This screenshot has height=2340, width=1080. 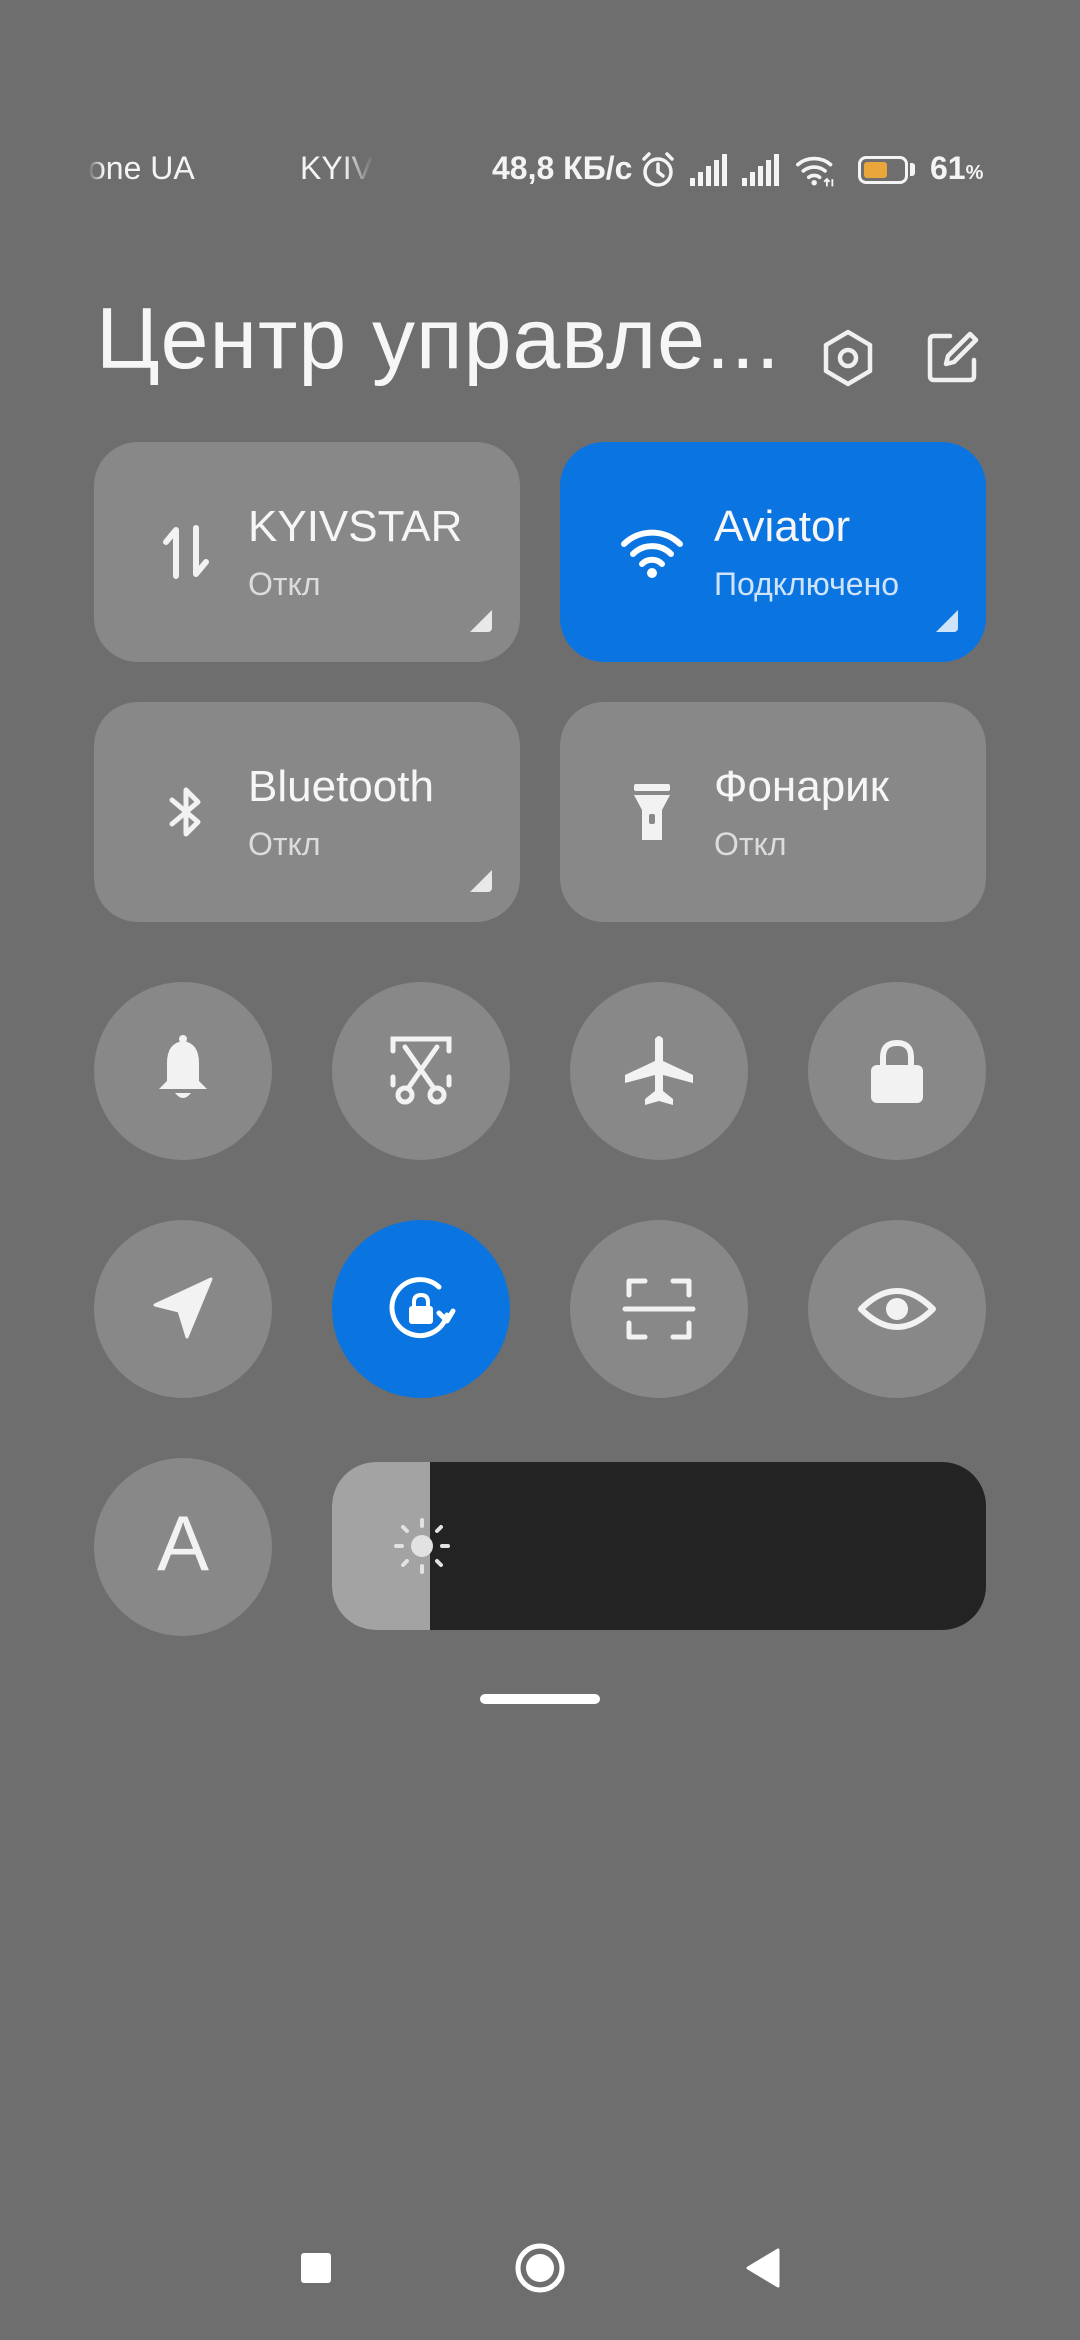 I want to click on toggle-screenshot, so click(x=421, y=1071).